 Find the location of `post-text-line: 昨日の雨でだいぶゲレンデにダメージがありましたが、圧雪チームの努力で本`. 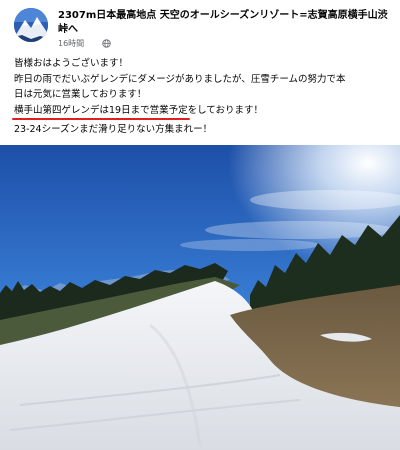

post-text-line: 昨日の雨でだいぶゲレンデにダメージがありましたが、圧雪チームの努力で本 is located at coordinates (180, 79).